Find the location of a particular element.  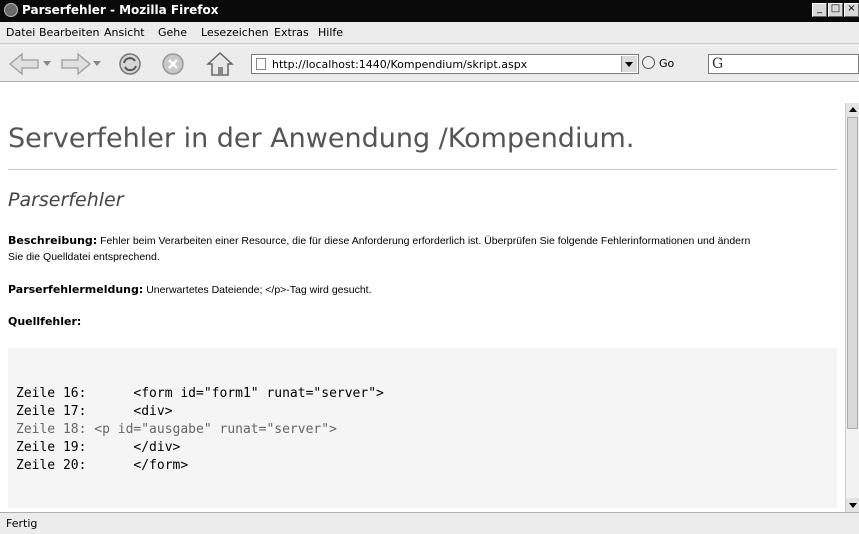

minimize-button: _ is located at coordinates (819, 10).